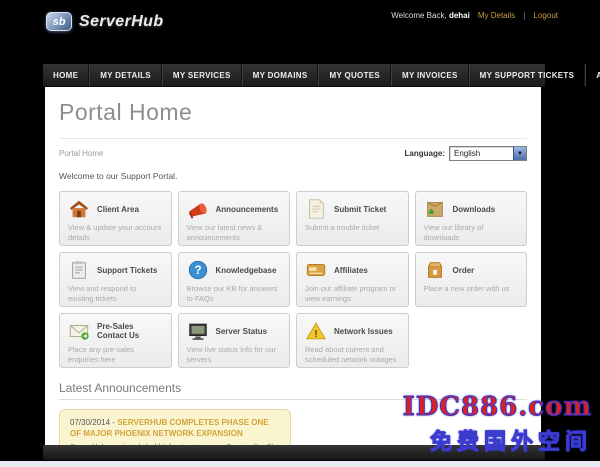  I want to click on card-icon, so click(316, 270).